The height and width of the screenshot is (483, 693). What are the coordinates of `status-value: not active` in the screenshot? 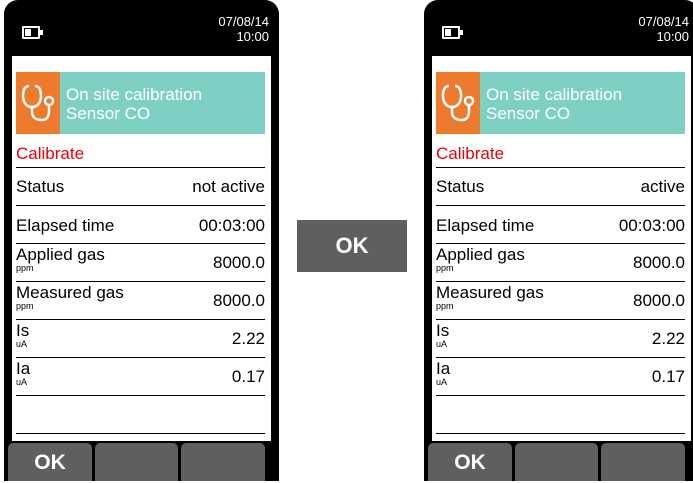 It's located at (228, 186).